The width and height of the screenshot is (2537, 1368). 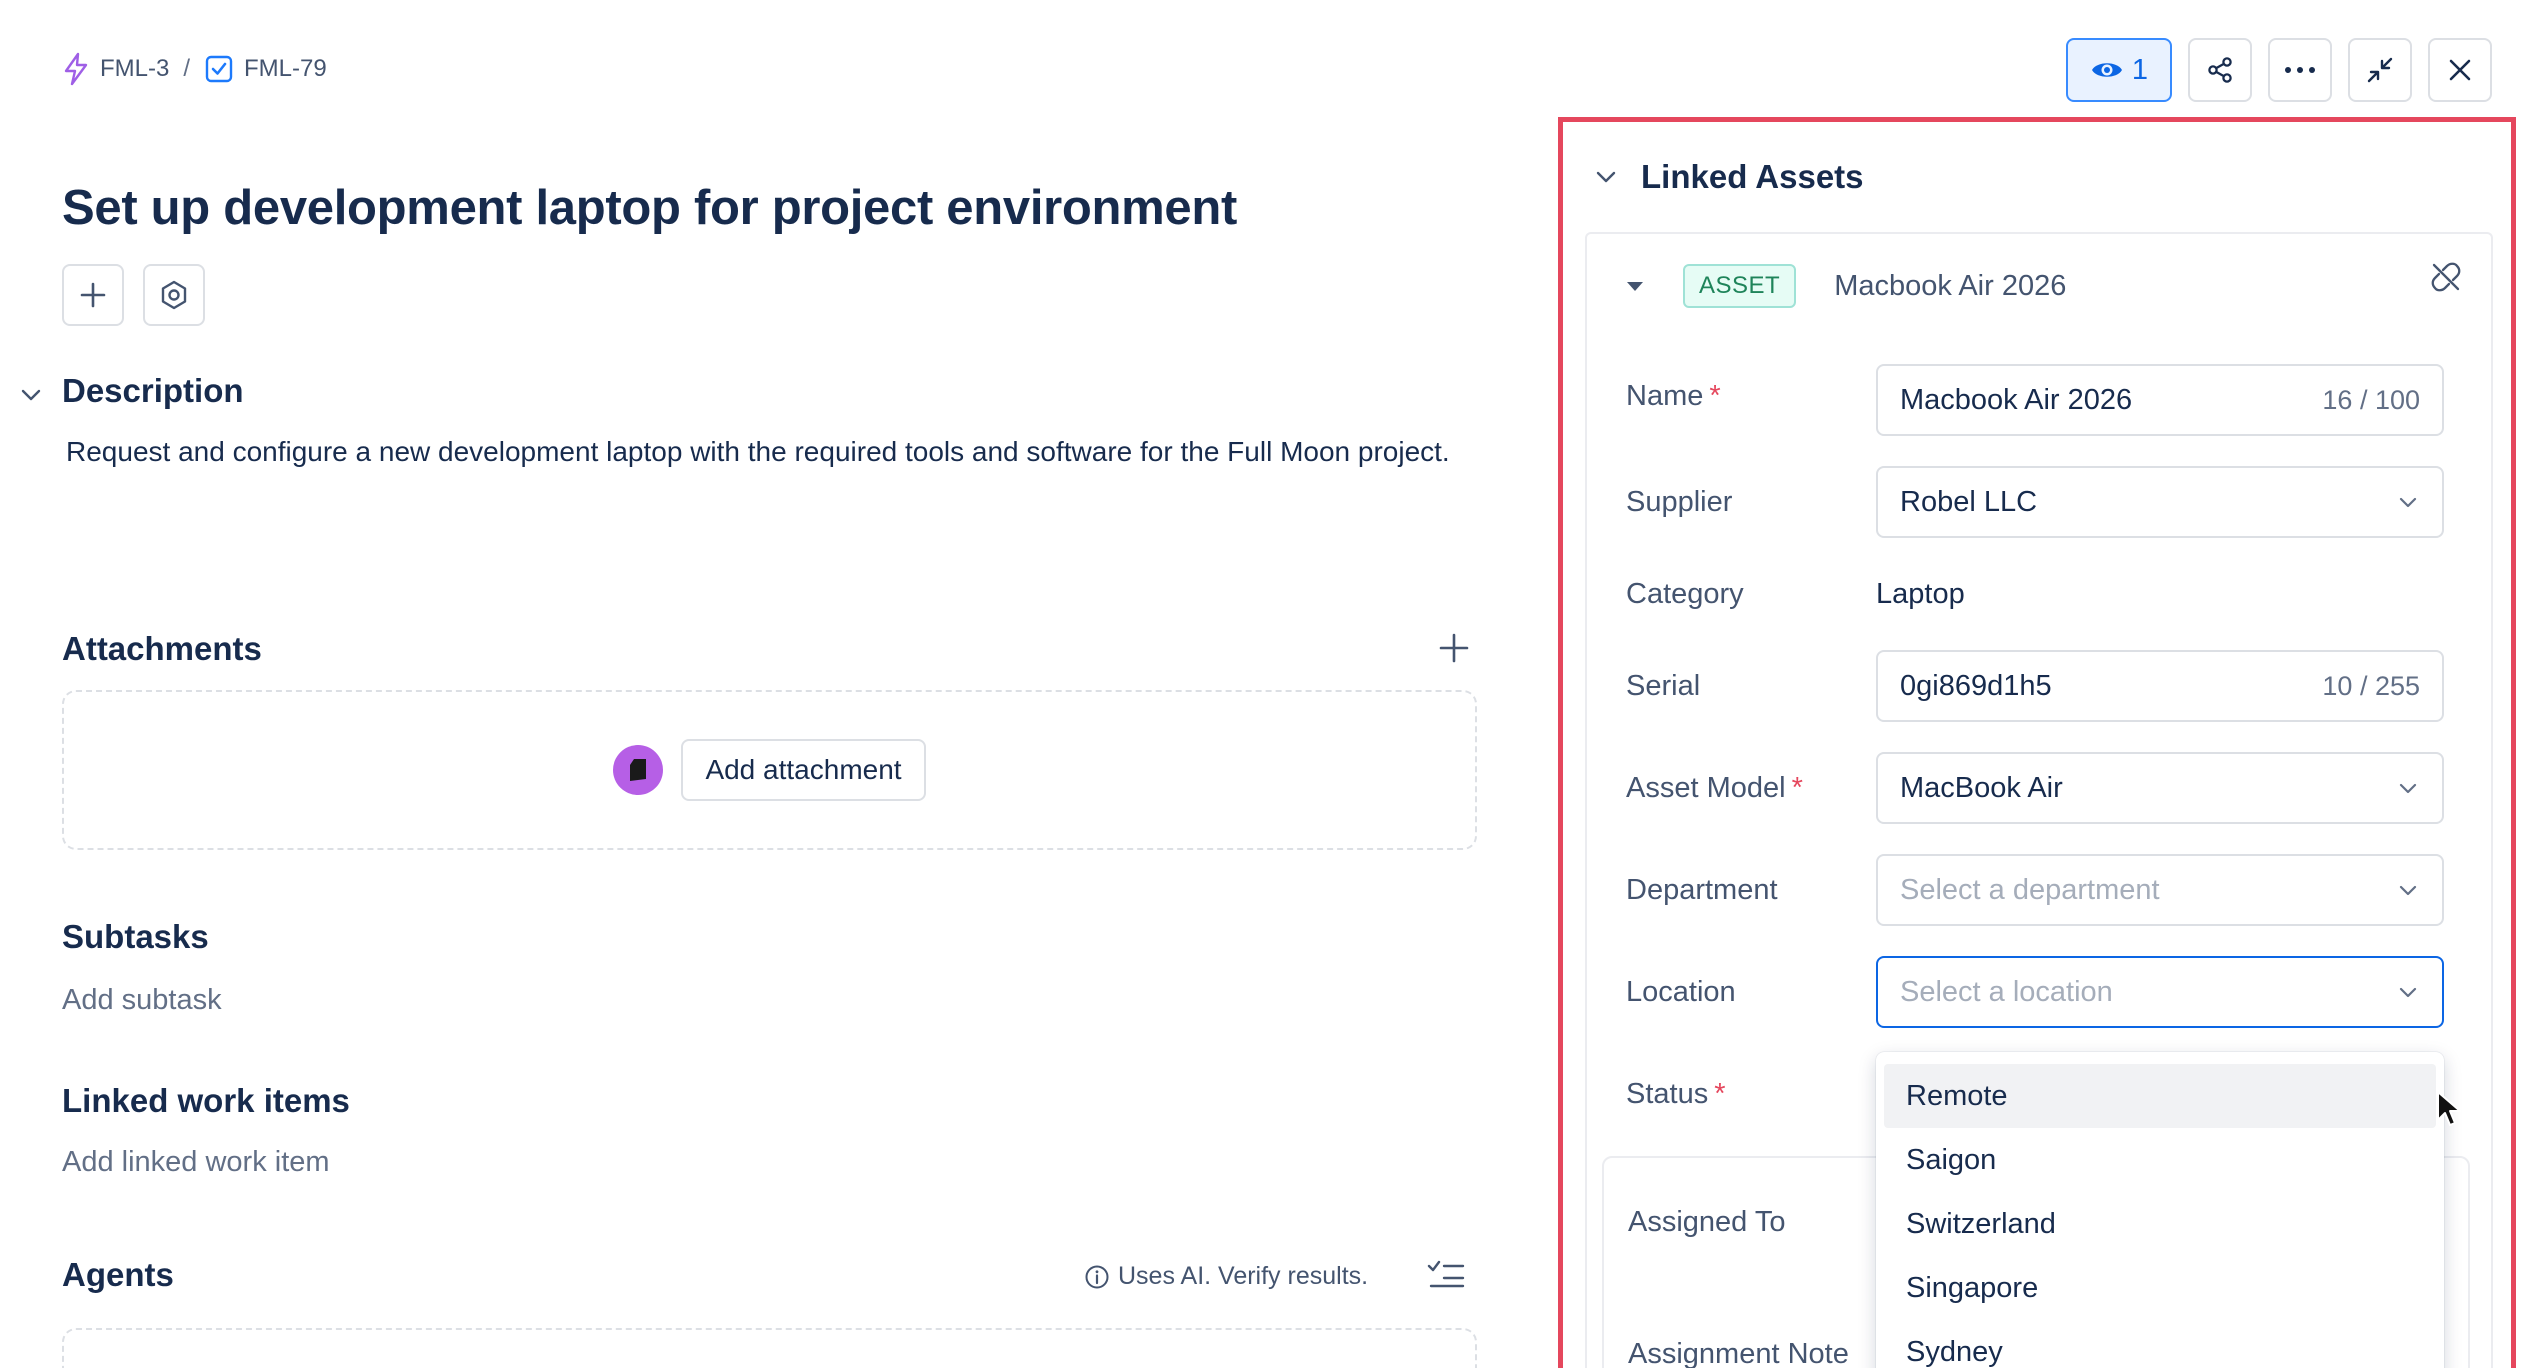 I want to click on breadcrumb-current-label: FML-79, so click(x=285, y=68).